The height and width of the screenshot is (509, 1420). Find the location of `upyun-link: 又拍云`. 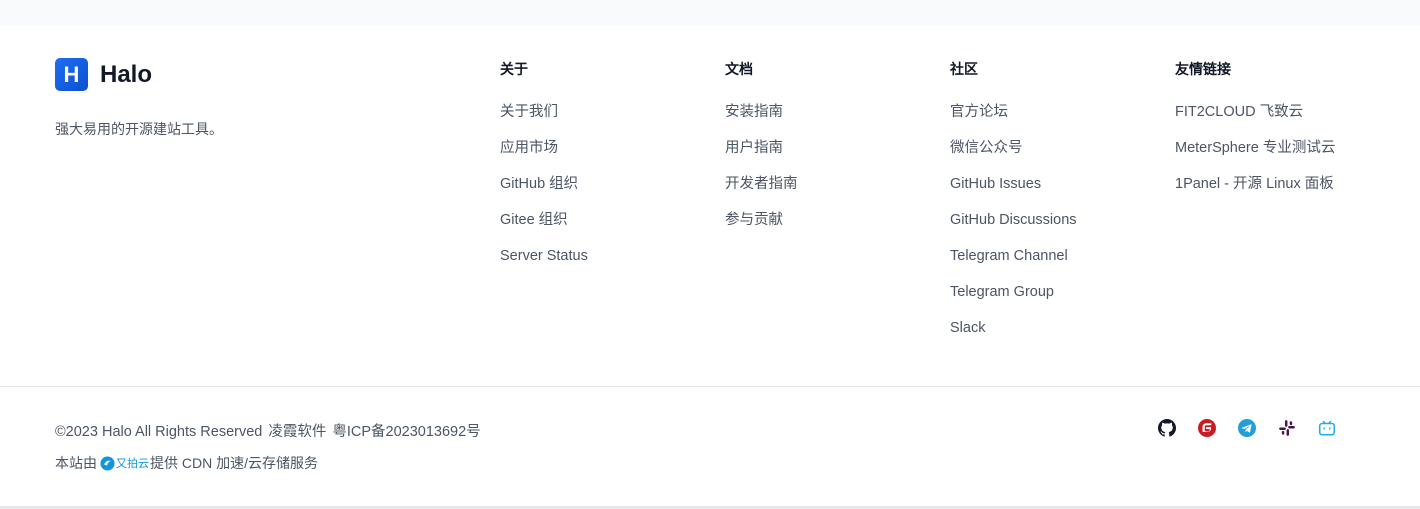

upyun-link: 又拍云 is located at coordinates (124, 463).